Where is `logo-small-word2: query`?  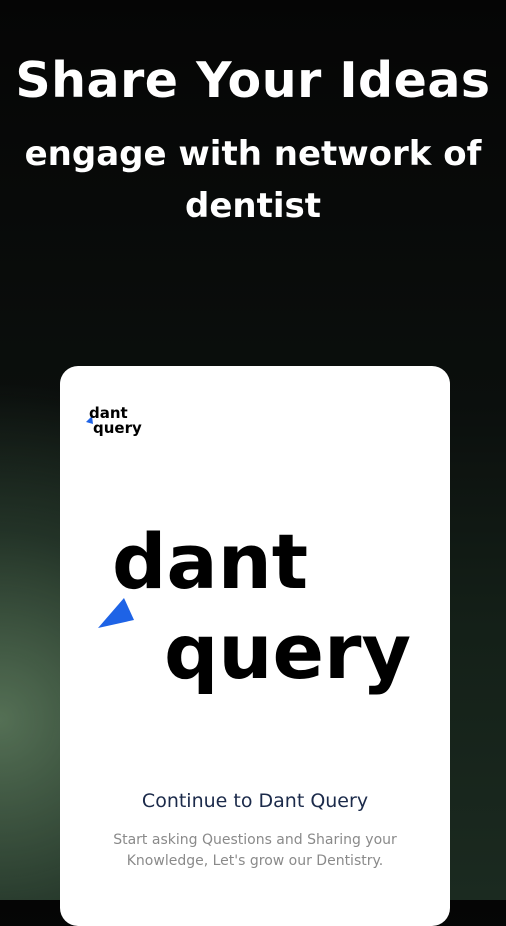 logo-small-word2: query is located at coordinates (117, 427).